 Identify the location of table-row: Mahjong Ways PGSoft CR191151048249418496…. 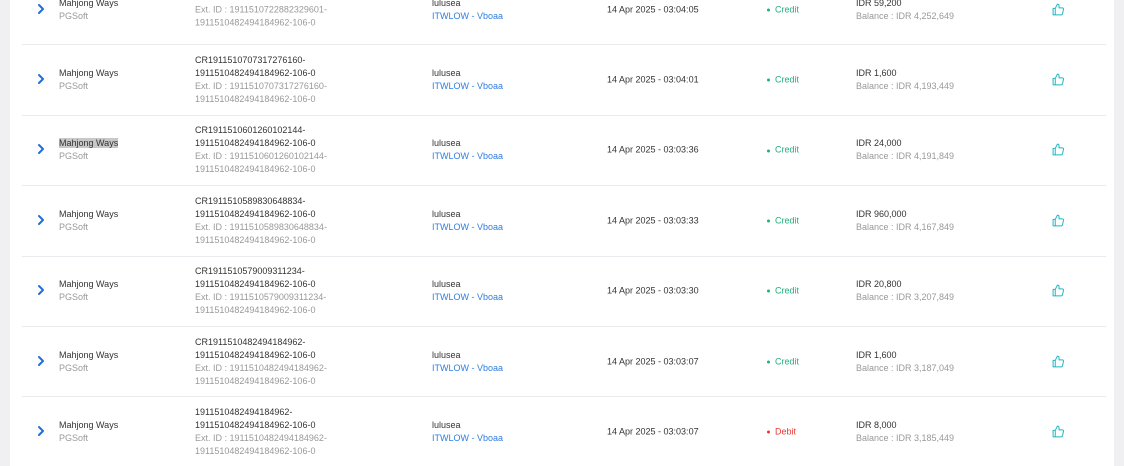
(564, 362).